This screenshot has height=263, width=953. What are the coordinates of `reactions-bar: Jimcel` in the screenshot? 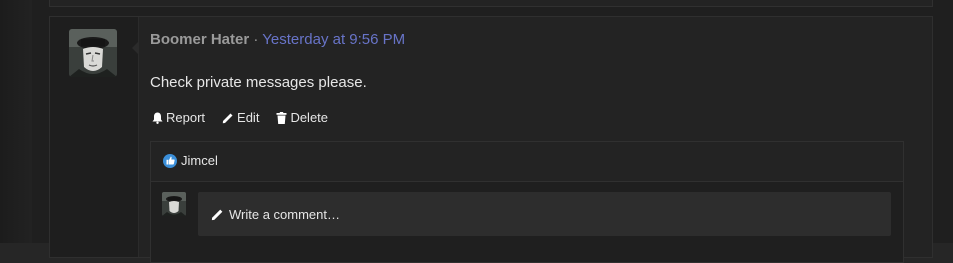 It's located at (527, 161).